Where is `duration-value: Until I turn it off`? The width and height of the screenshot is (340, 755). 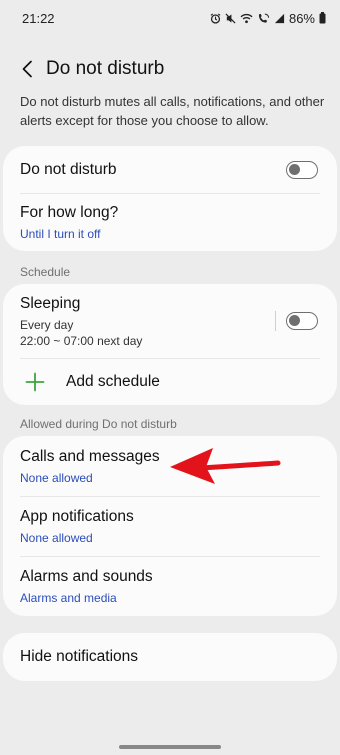
duration-value: Until I turn it off is located at coordinates (60, 233).